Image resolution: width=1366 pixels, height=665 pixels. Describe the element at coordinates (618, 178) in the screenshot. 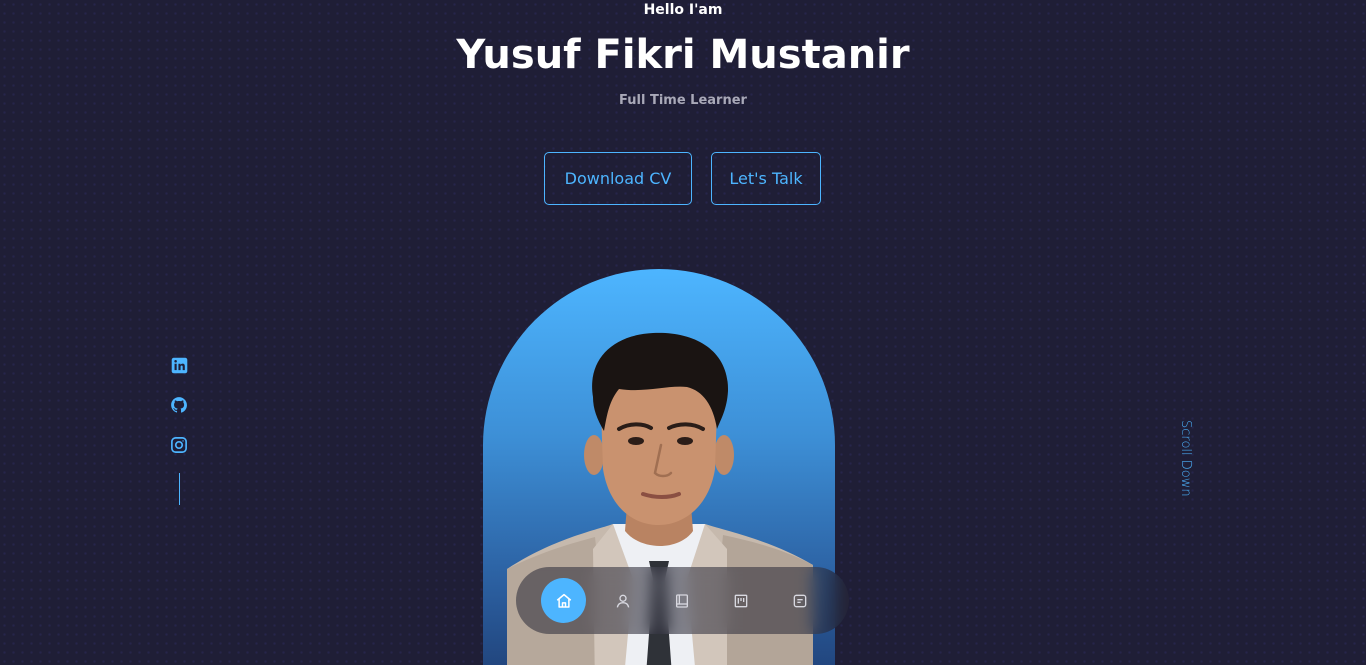

I see `download-cv-button: Download CV` at that location.